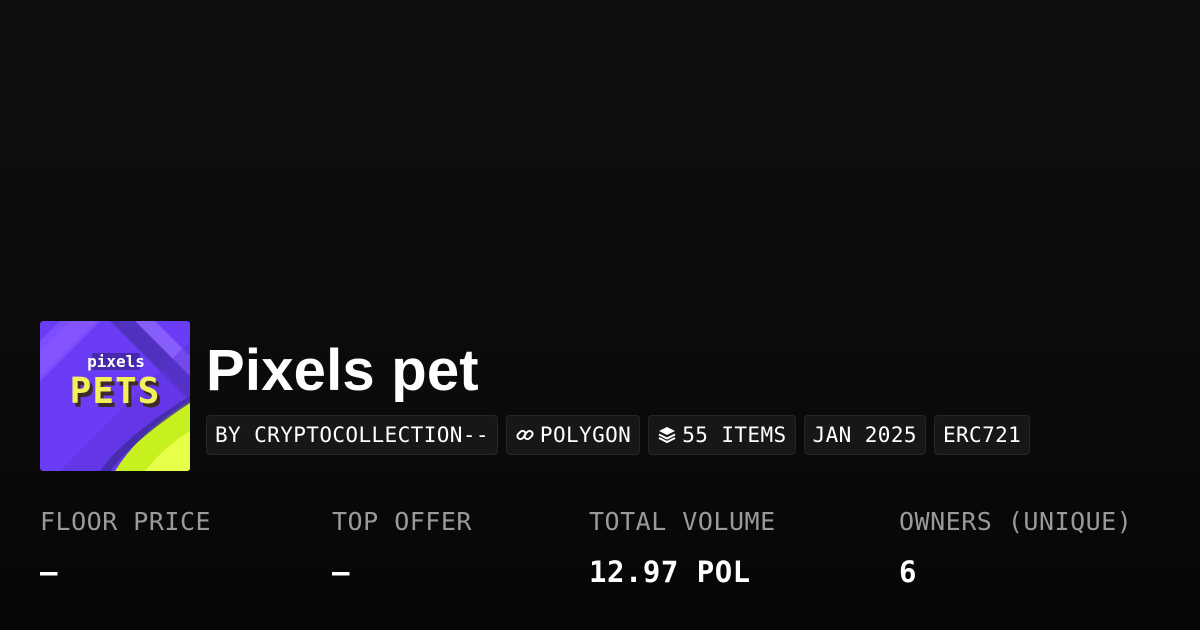 The image size is (1200, 630). What do you see at coordinates (115, 391) in the screenshot?
I see `logo-product-text: PETS` at bounding box center [115, 391].